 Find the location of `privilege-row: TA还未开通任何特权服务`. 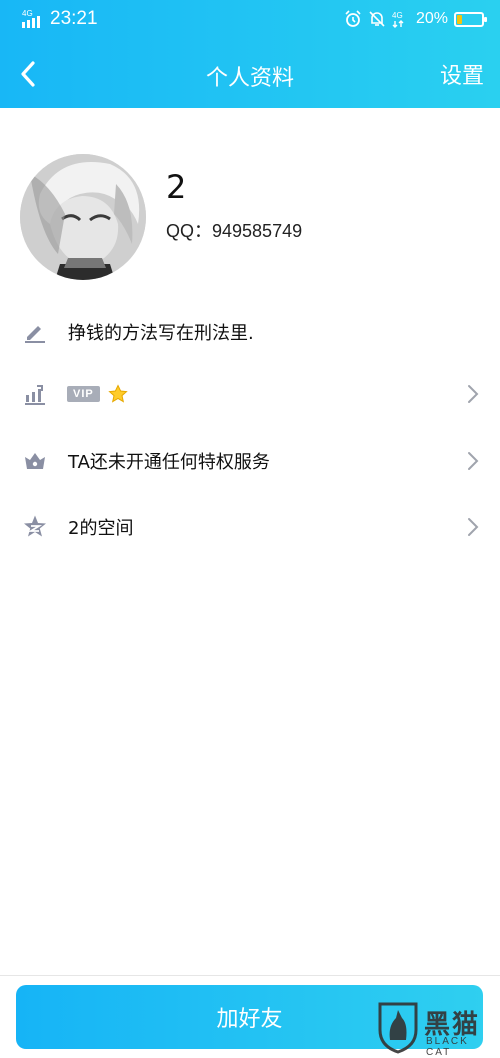

privilege-row: TA还未开通任何特权服务 is located at coordinates (250, 461).